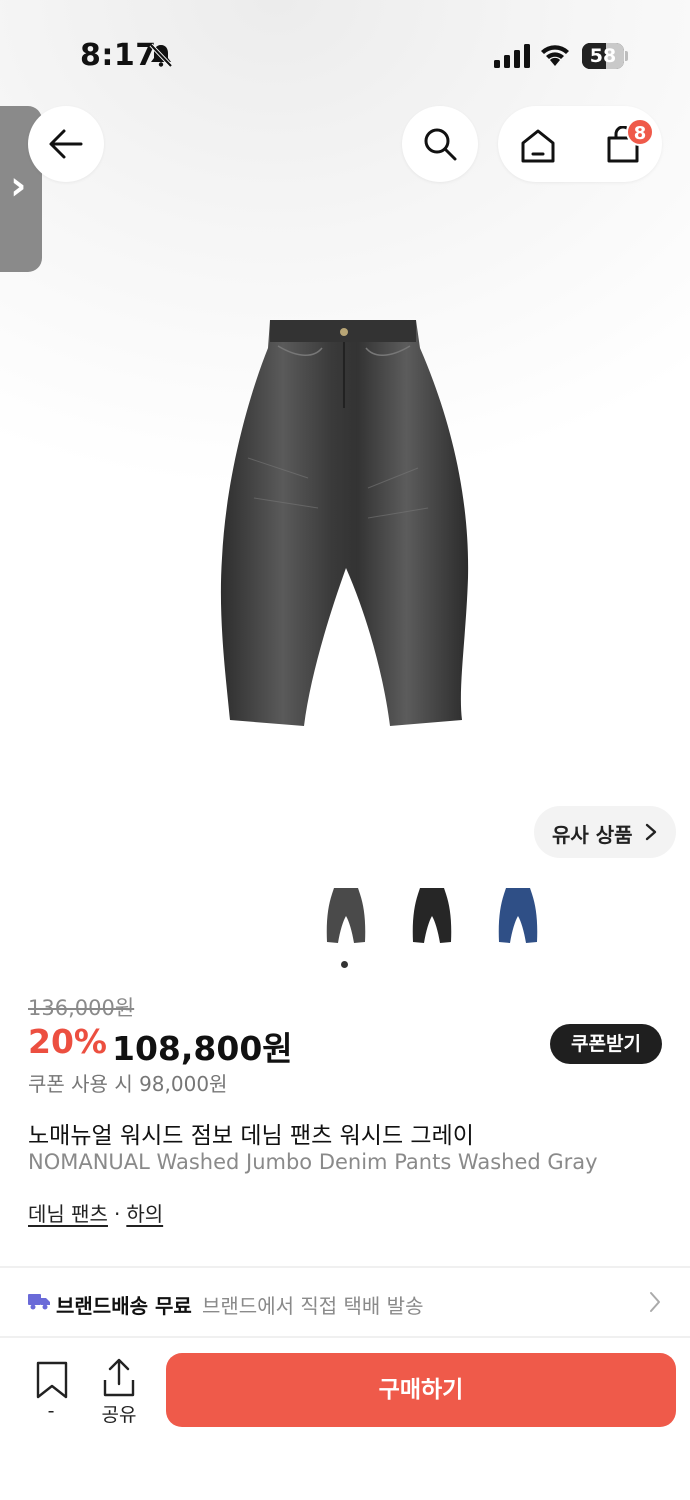  What do you see at coordinates (421, 1390) in the screenshot?
I see `buy-button: 구매하기` at bounding box center [421, 1390].